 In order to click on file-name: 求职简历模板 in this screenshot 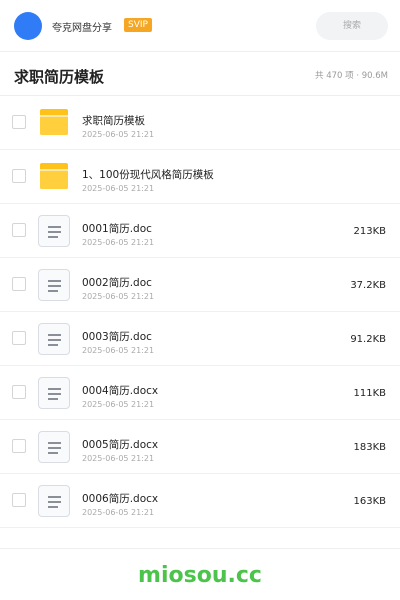, I will do `click(113, 120)`.